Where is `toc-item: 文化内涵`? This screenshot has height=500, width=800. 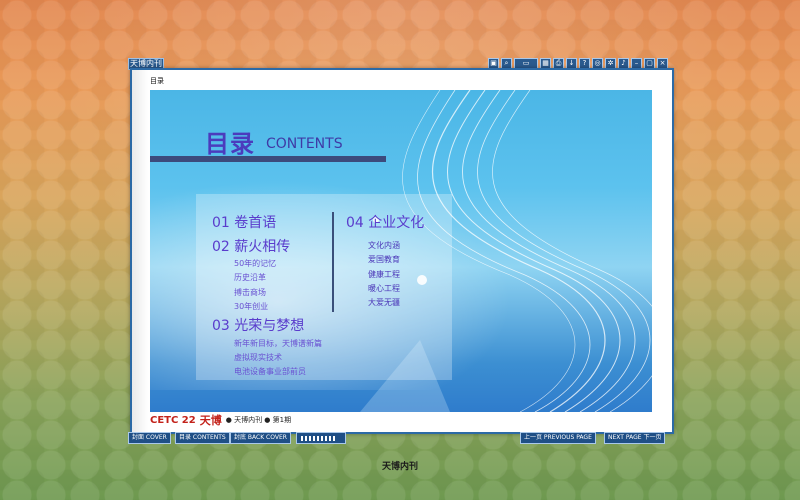
toc-item: 文化内涵 is located at coordinates (384, 245).